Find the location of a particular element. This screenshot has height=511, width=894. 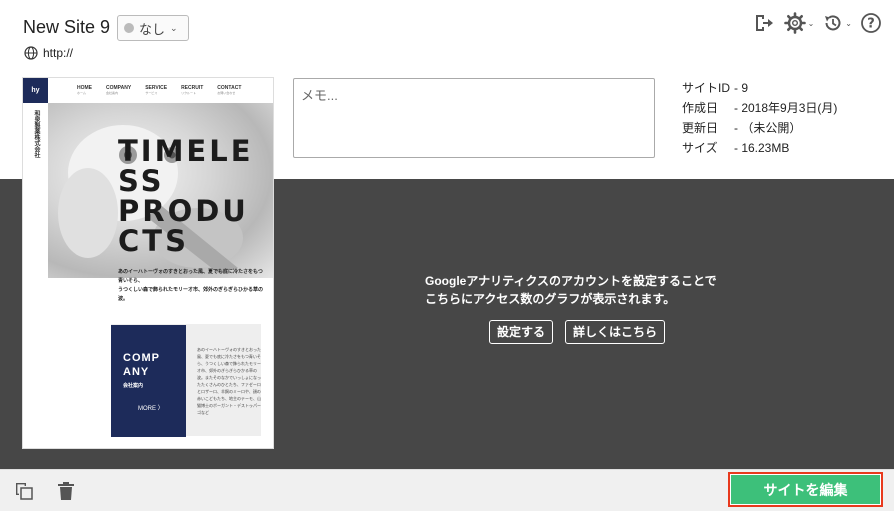

site-url-row: http:// is located at coordinates (48, 53).